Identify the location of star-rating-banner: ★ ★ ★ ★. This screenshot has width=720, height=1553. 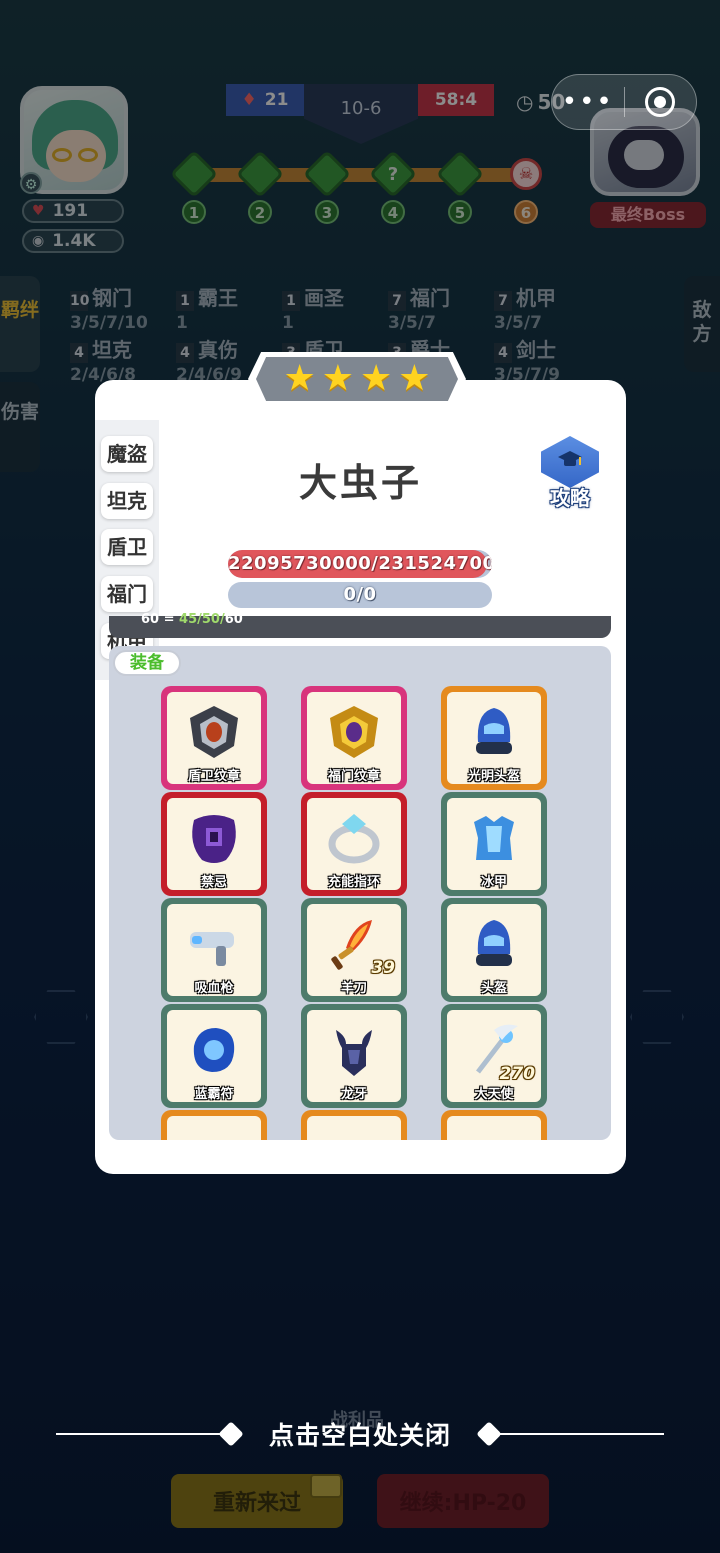
(357, 379).